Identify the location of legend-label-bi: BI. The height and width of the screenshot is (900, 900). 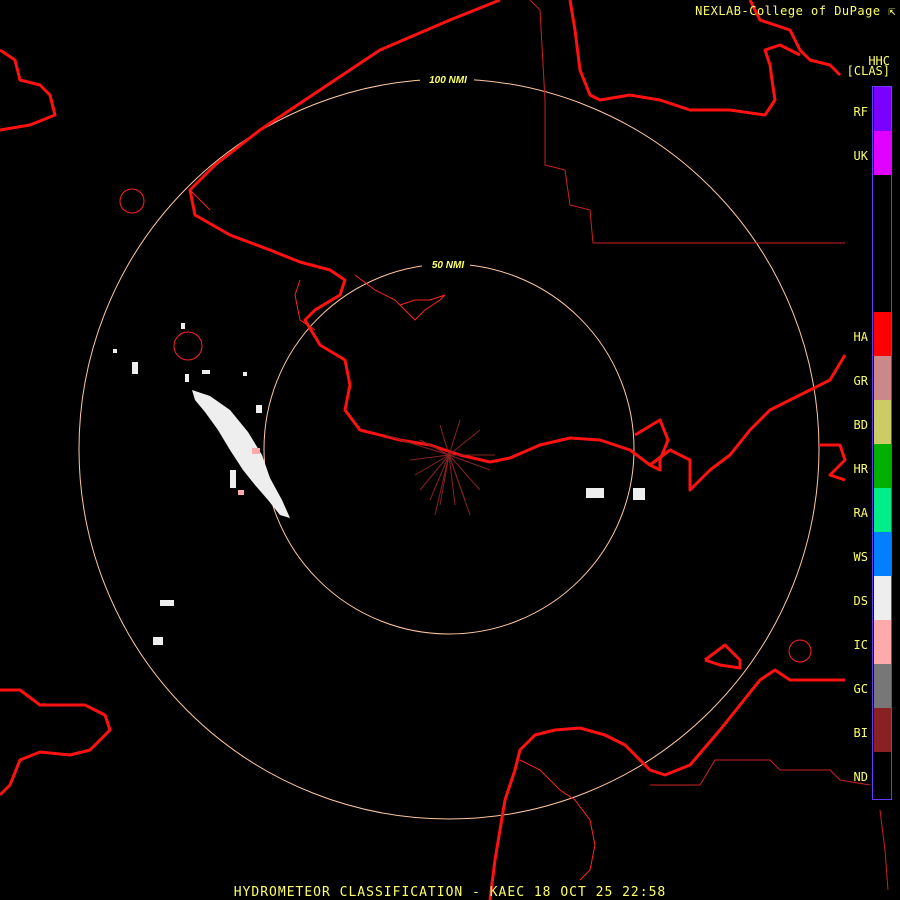
(860, 733).